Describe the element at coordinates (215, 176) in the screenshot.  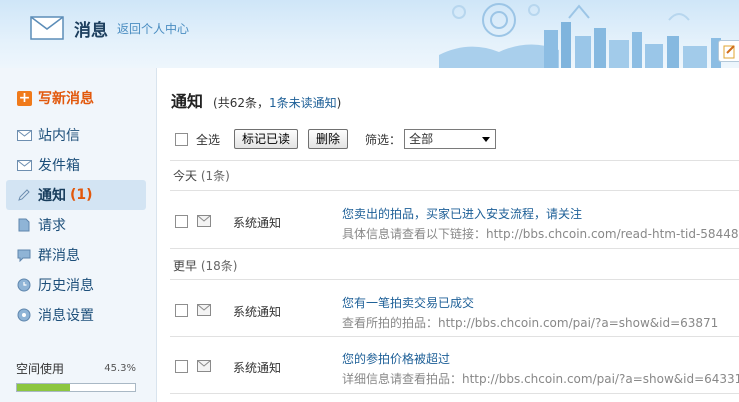
I see `group-count: (1条)` at that location.